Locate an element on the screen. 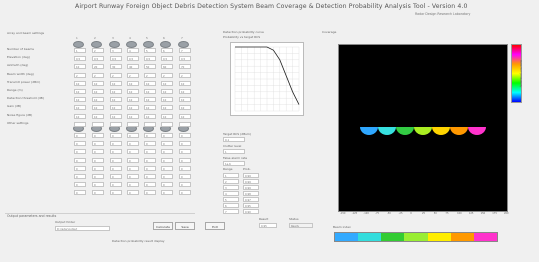  parameter-input: 5 is located at coordinates (150, 50).